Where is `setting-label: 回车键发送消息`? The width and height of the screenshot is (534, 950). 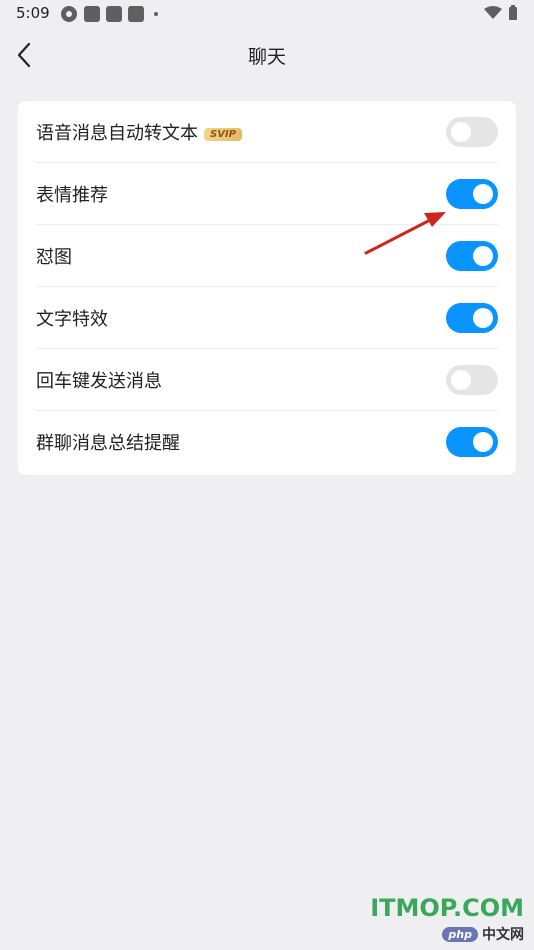 setting-label: 回车键发送消息 is located at coordinates (99, 381).